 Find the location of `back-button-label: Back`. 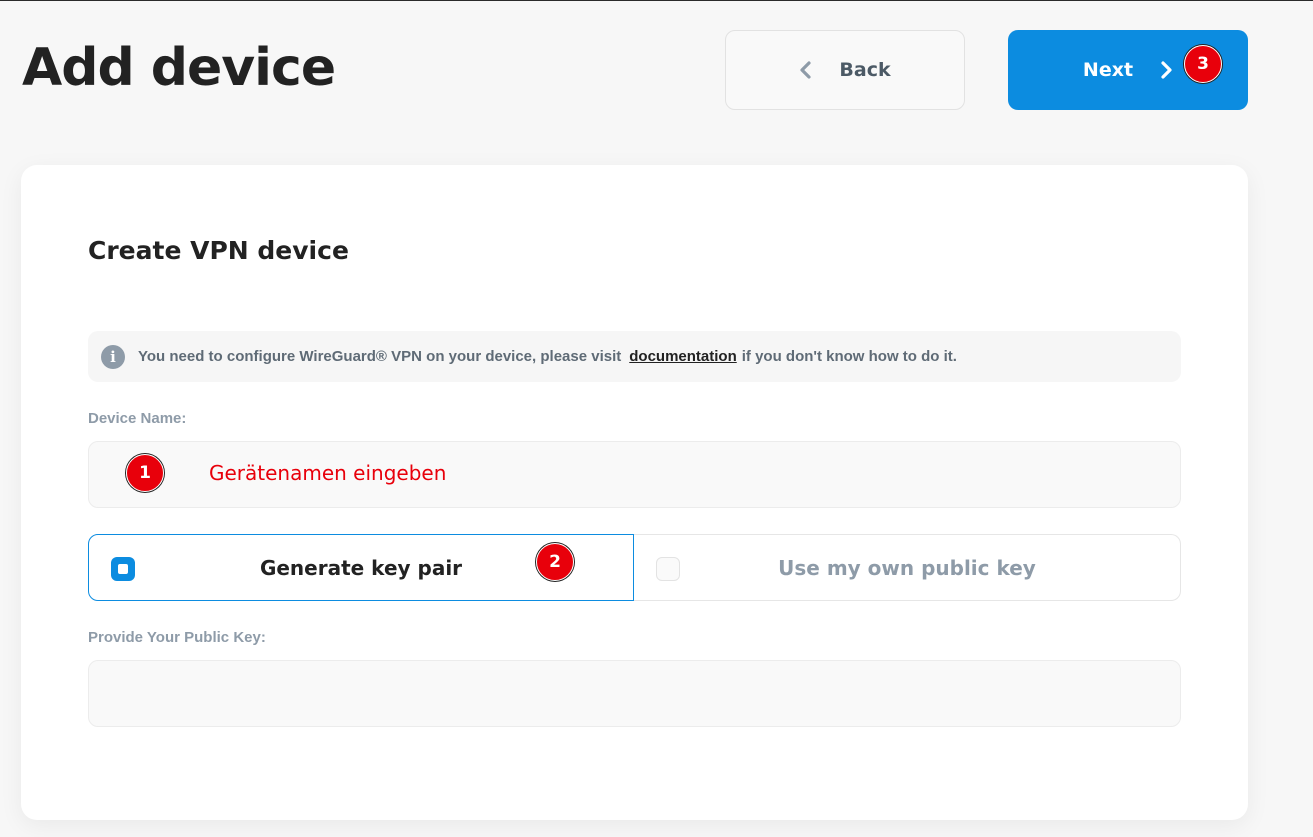

back-button-label: Back is located at coordinates (865, 70).